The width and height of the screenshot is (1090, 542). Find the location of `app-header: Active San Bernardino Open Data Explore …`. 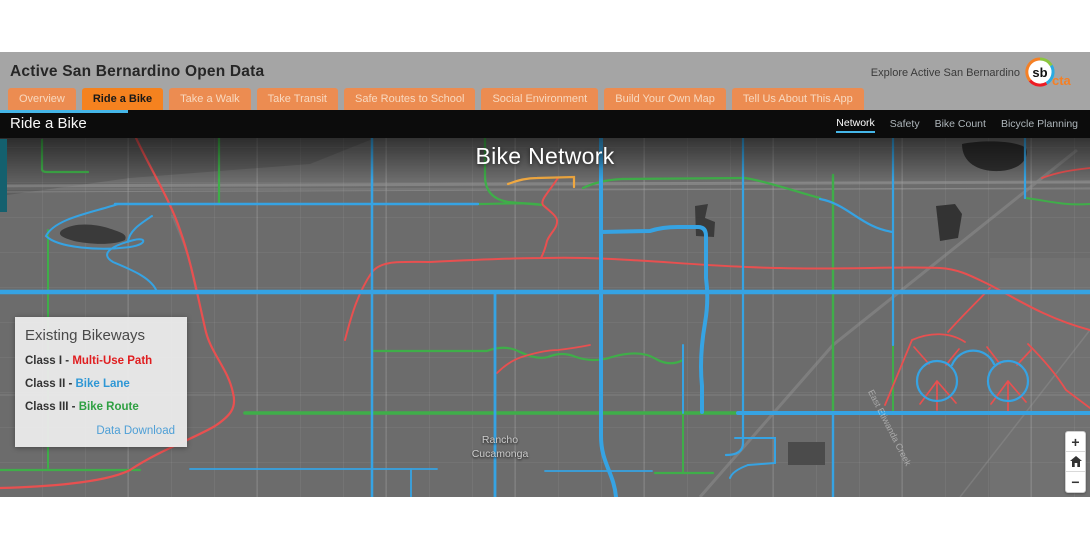

app-header: Active San Bernardino Open Data Explore … is located at coordinates (545, 81).